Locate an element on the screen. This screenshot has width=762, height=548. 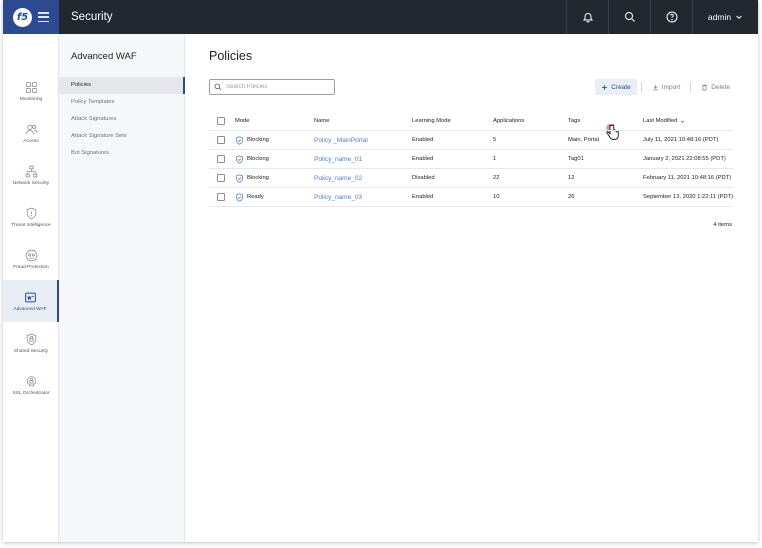
subnav-item-attack-signature-sets: Attack Signature Sets is located at coordinates (122, 136).